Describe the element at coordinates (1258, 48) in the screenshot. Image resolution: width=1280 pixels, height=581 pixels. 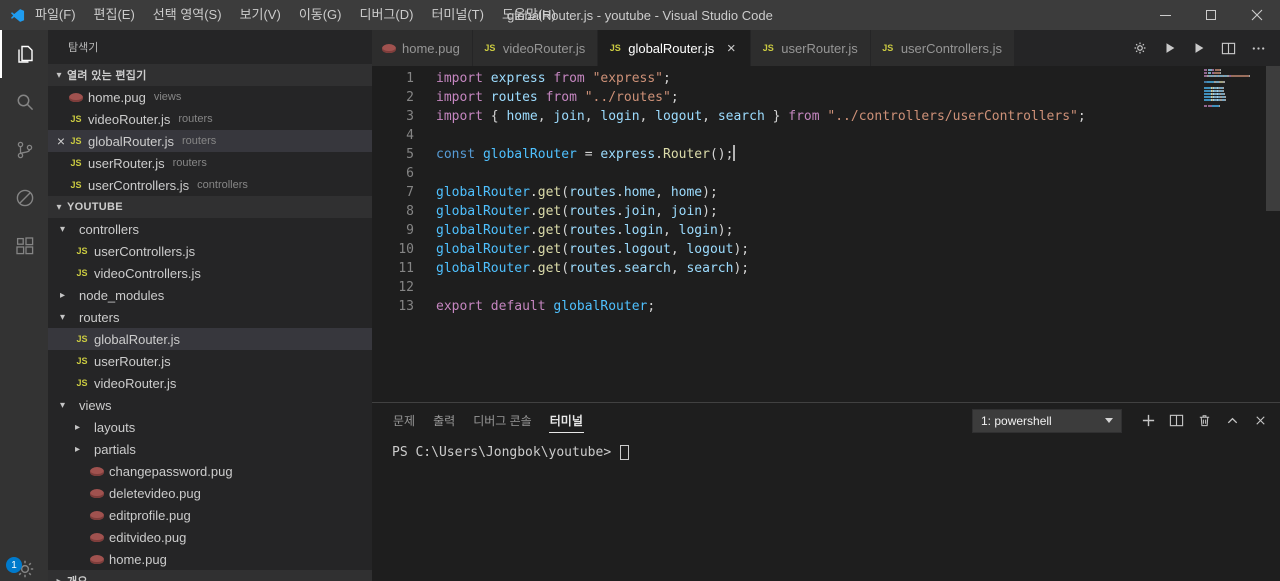
I see `more-actions-icon` at that location.